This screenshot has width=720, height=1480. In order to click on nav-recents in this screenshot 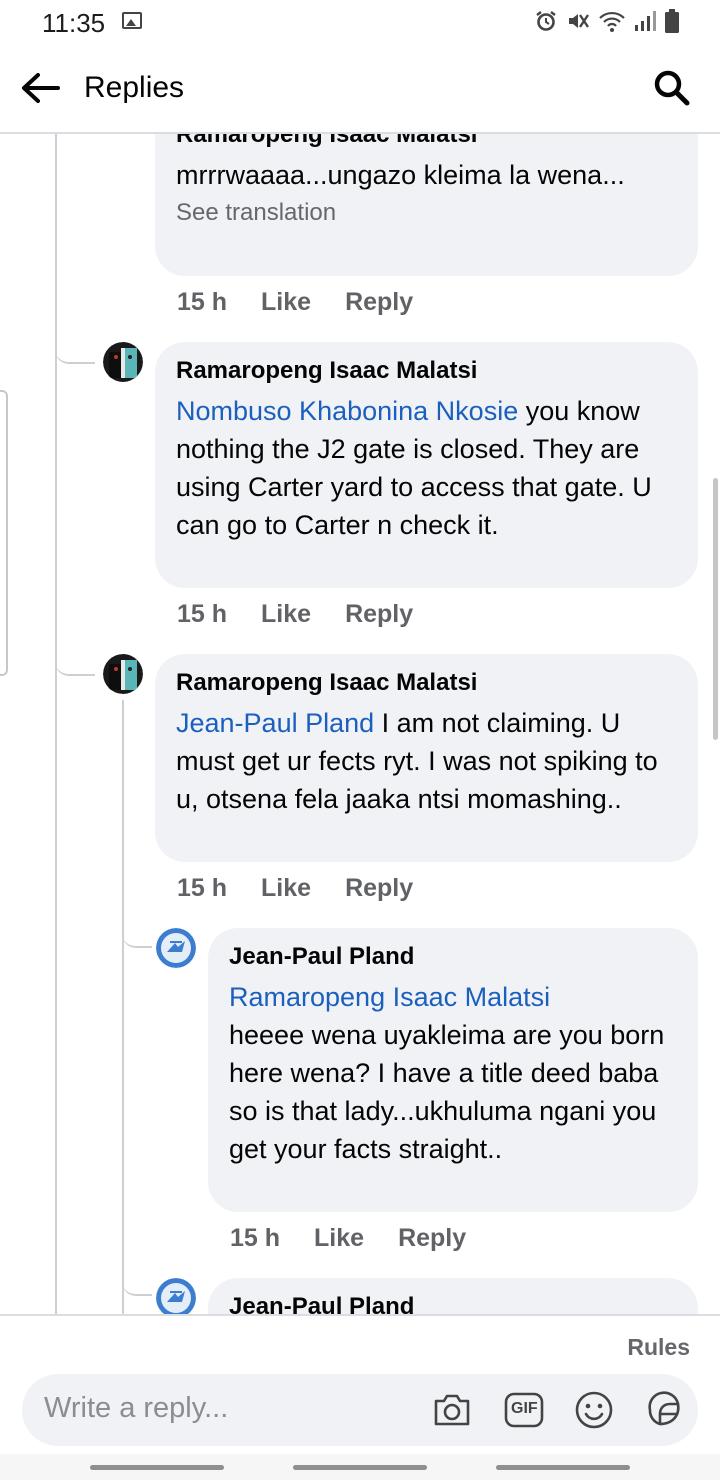, I will do `click(157, 1467)`.